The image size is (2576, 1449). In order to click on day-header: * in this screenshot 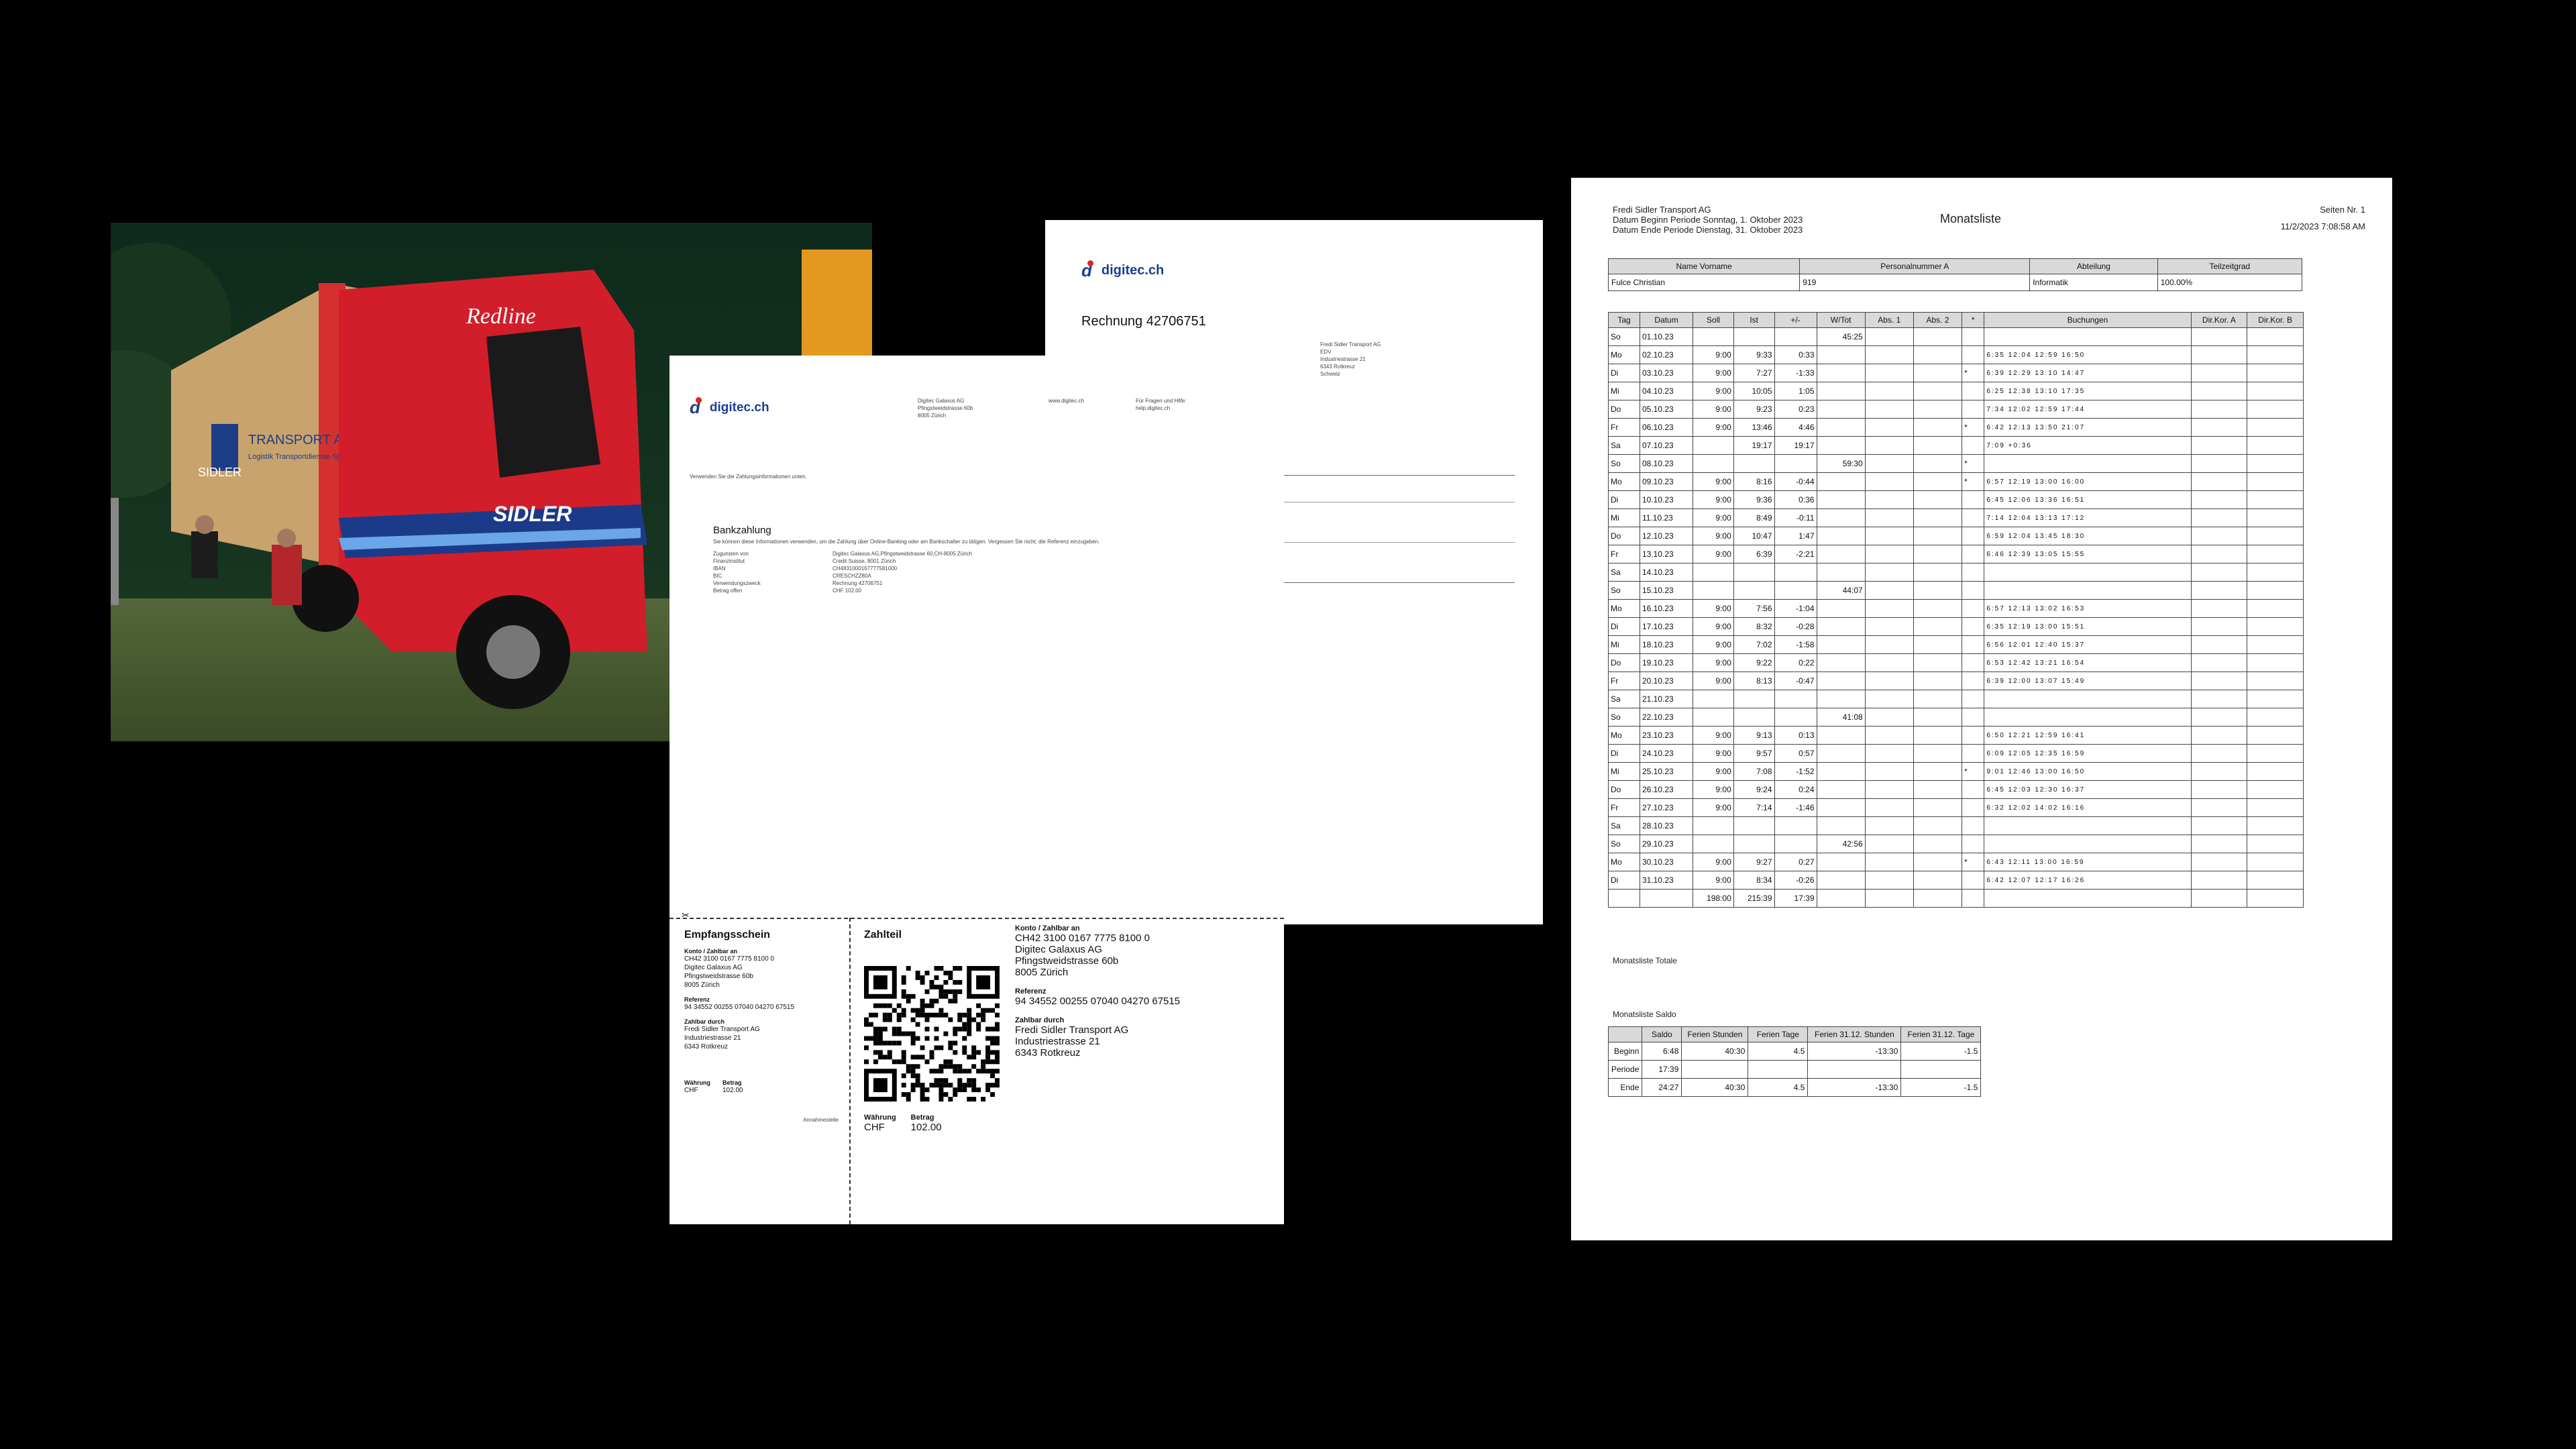, I will do `click(1973, 320)`.